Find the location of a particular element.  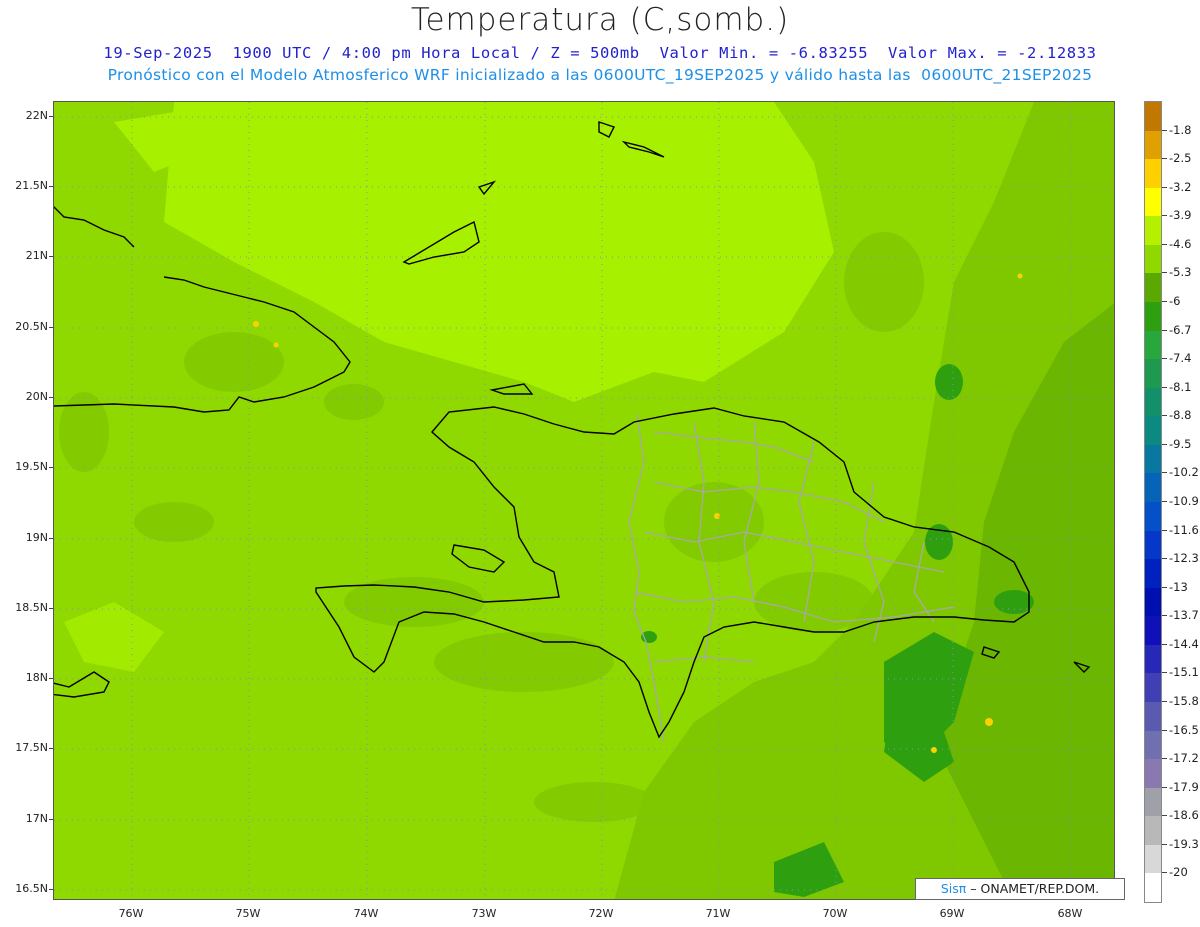

sispi-logo: Sisπ is located at coordinates (953, 888).